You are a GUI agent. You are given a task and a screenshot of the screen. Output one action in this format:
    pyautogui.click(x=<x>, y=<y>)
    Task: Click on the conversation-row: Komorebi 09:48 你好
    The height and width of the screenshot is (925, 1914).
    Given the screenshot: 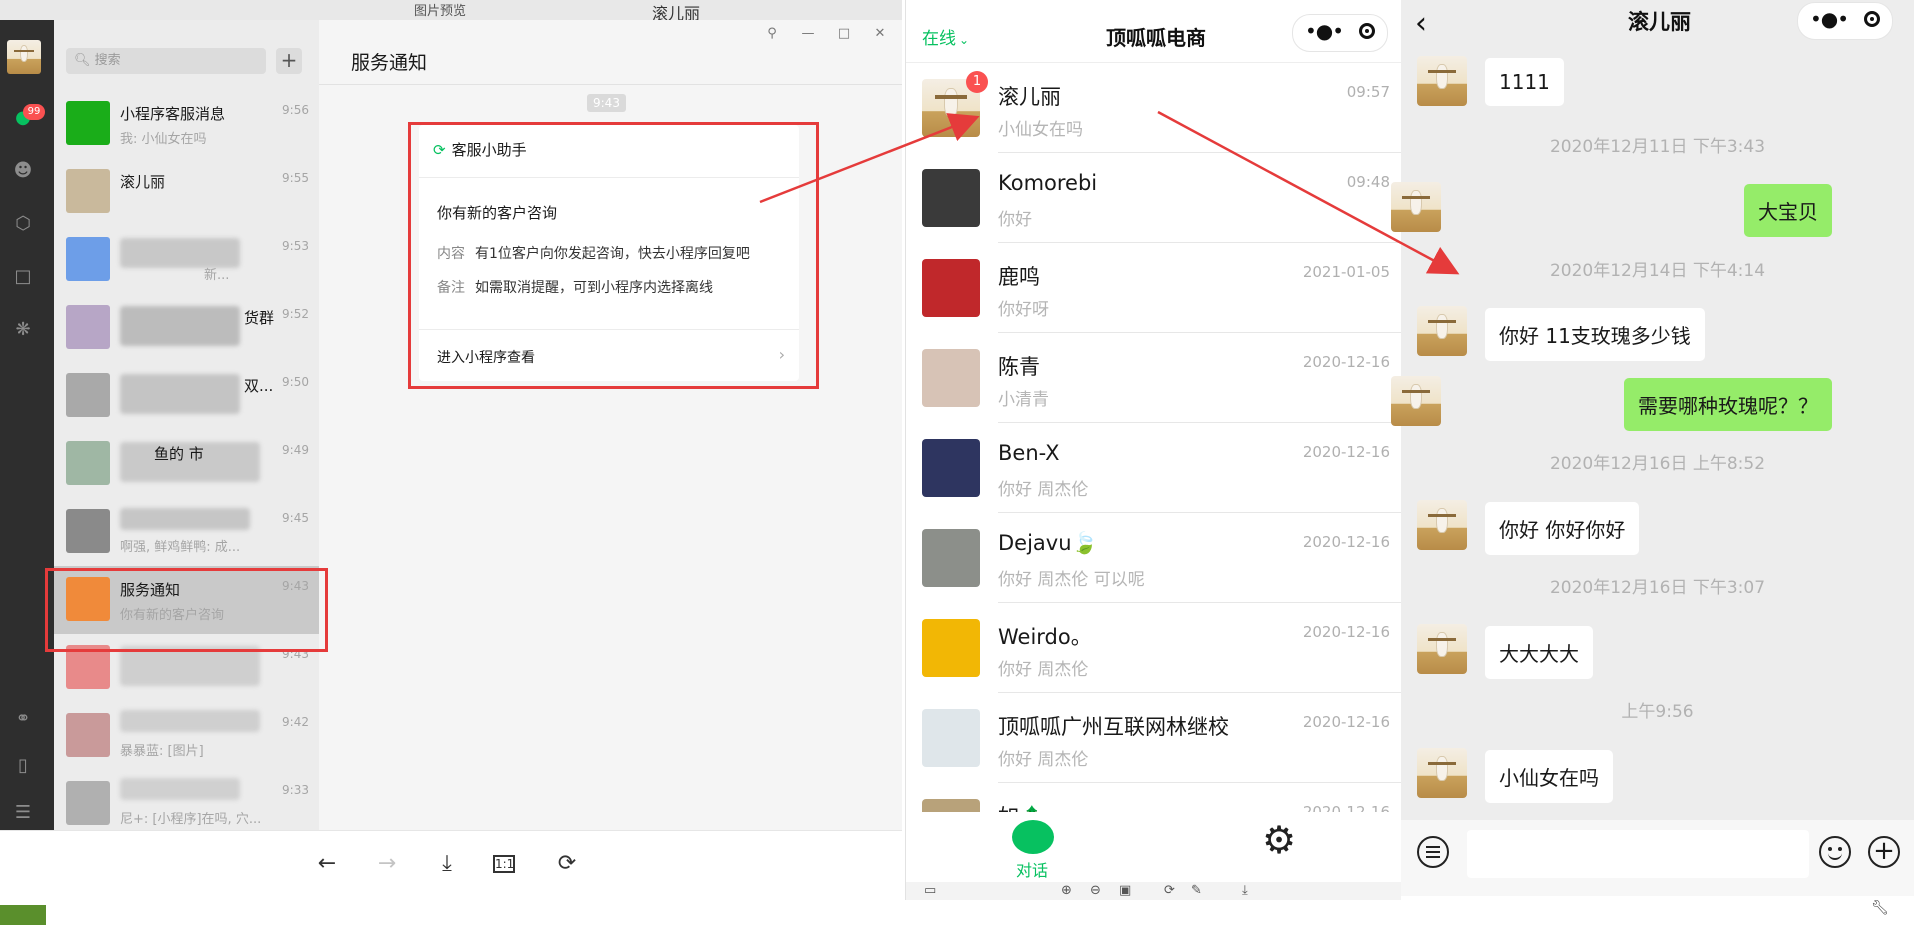 What is the action you would take?
    pyautogui.click(x=1154, y=198)
    